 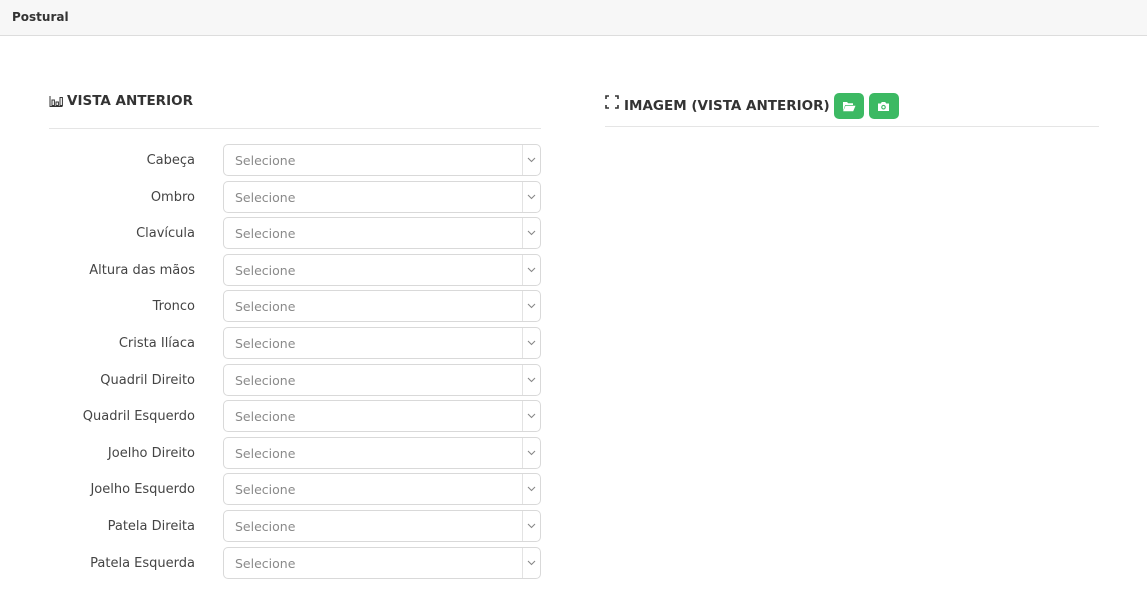 I want to click on form-row-patela-direita: Patela Direita Selecione, so click(x=295, y=528).